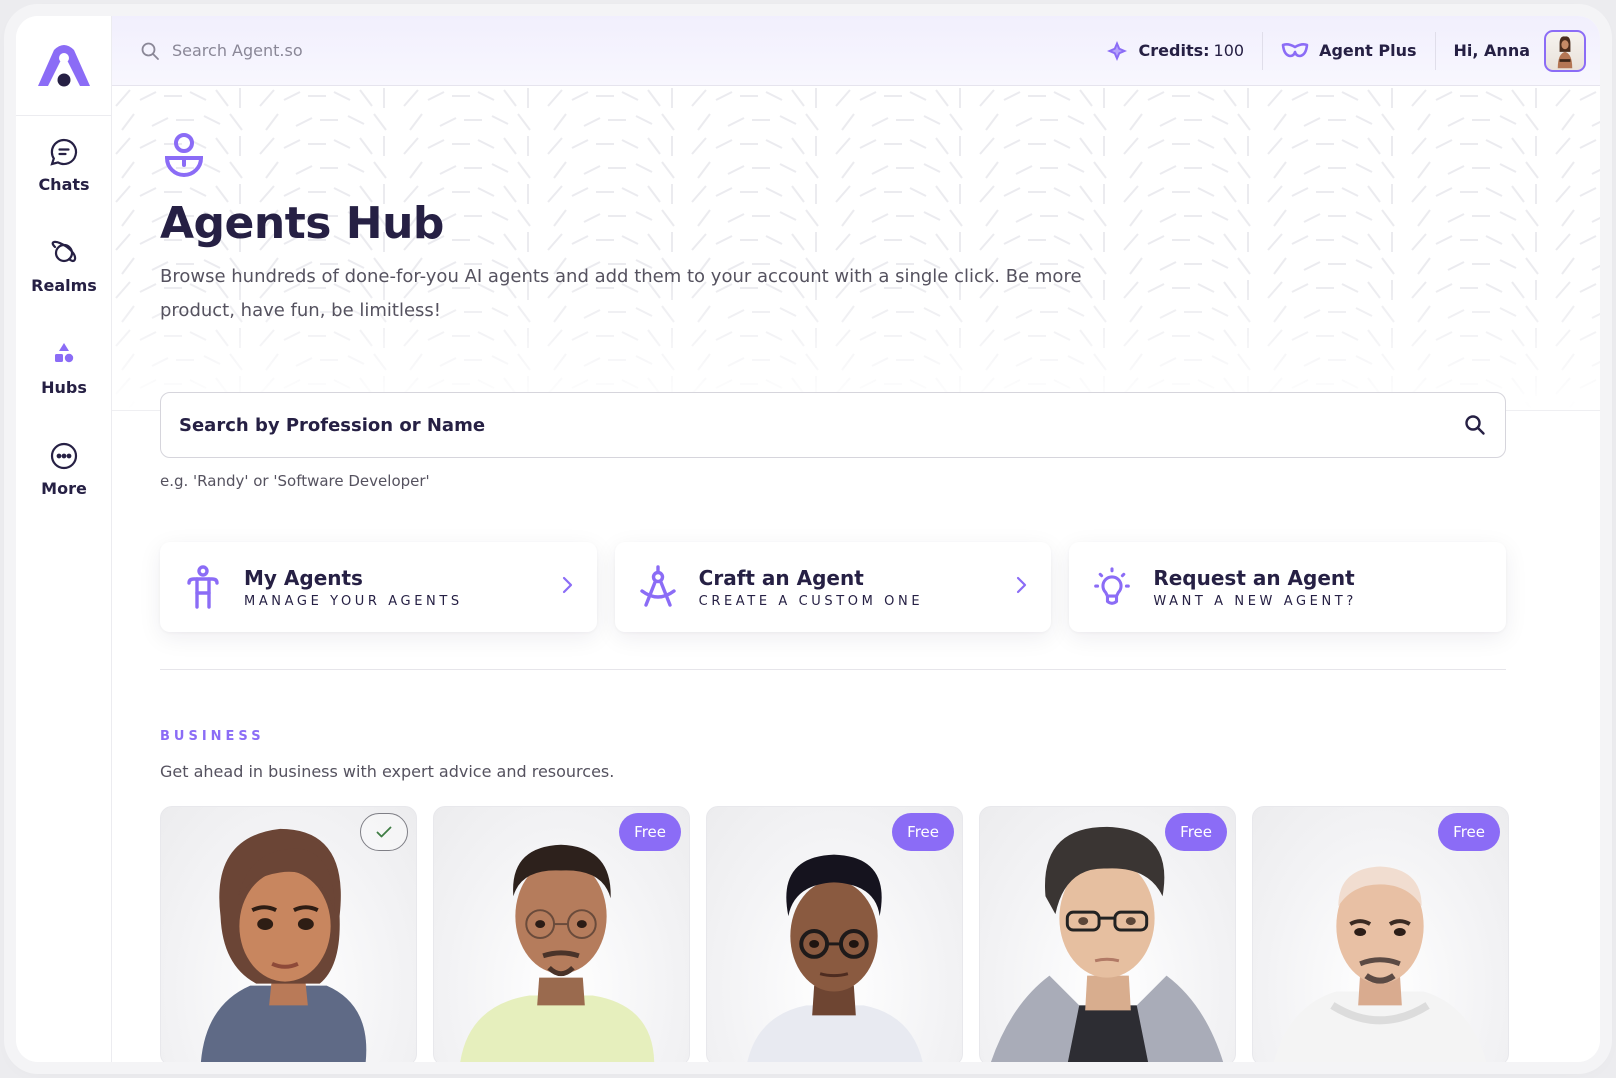 Image resolution: width=1616 pixels, height=1078 pixels. I want to click on section-divider, so click(833, 669).